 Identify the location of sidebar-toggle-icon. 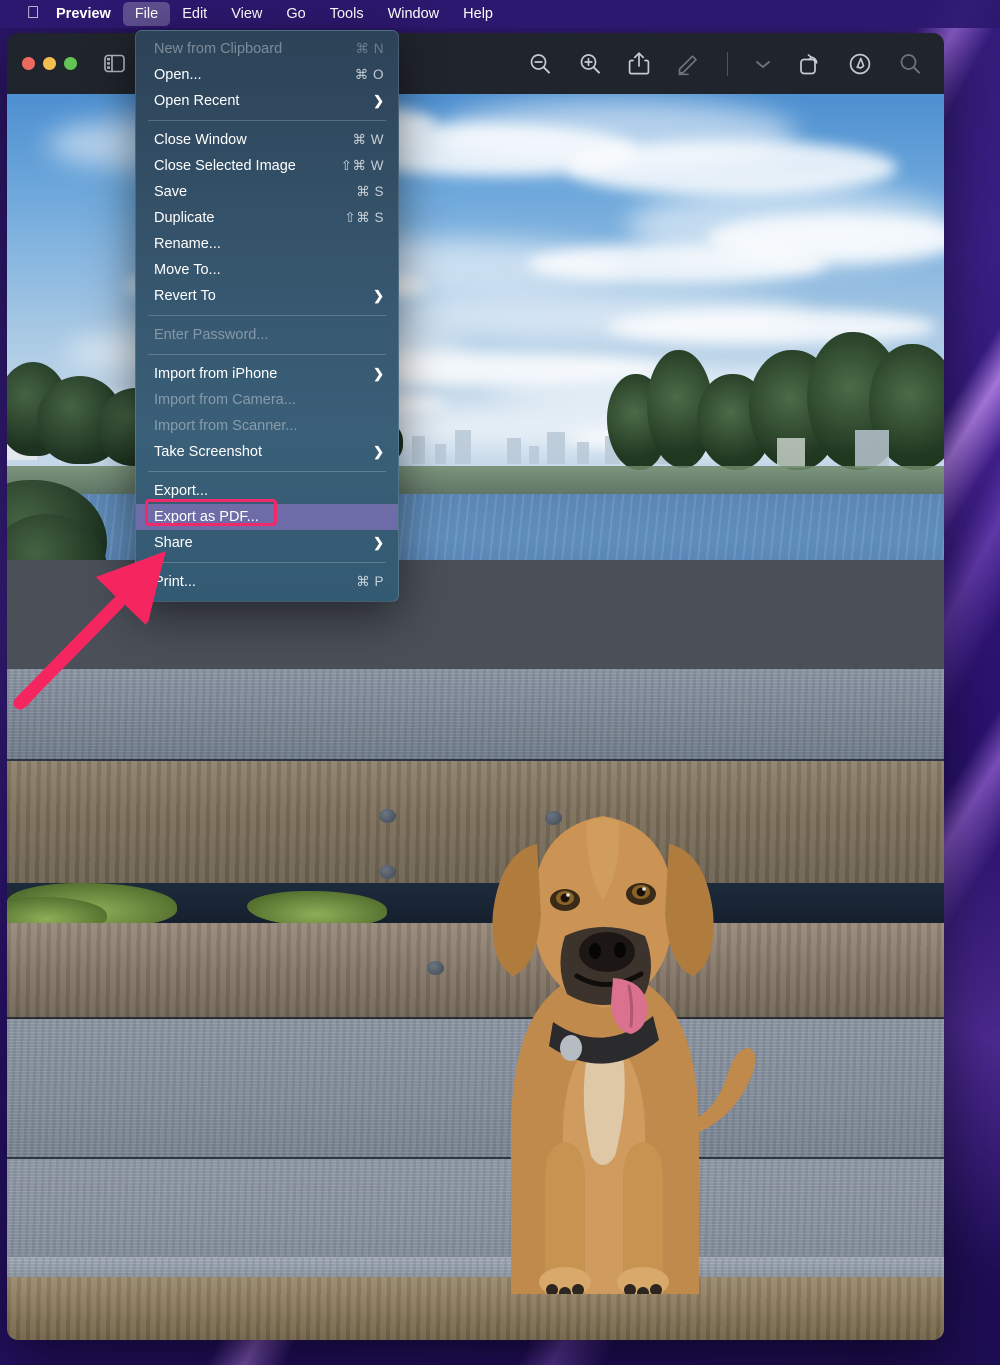
(114, 63).